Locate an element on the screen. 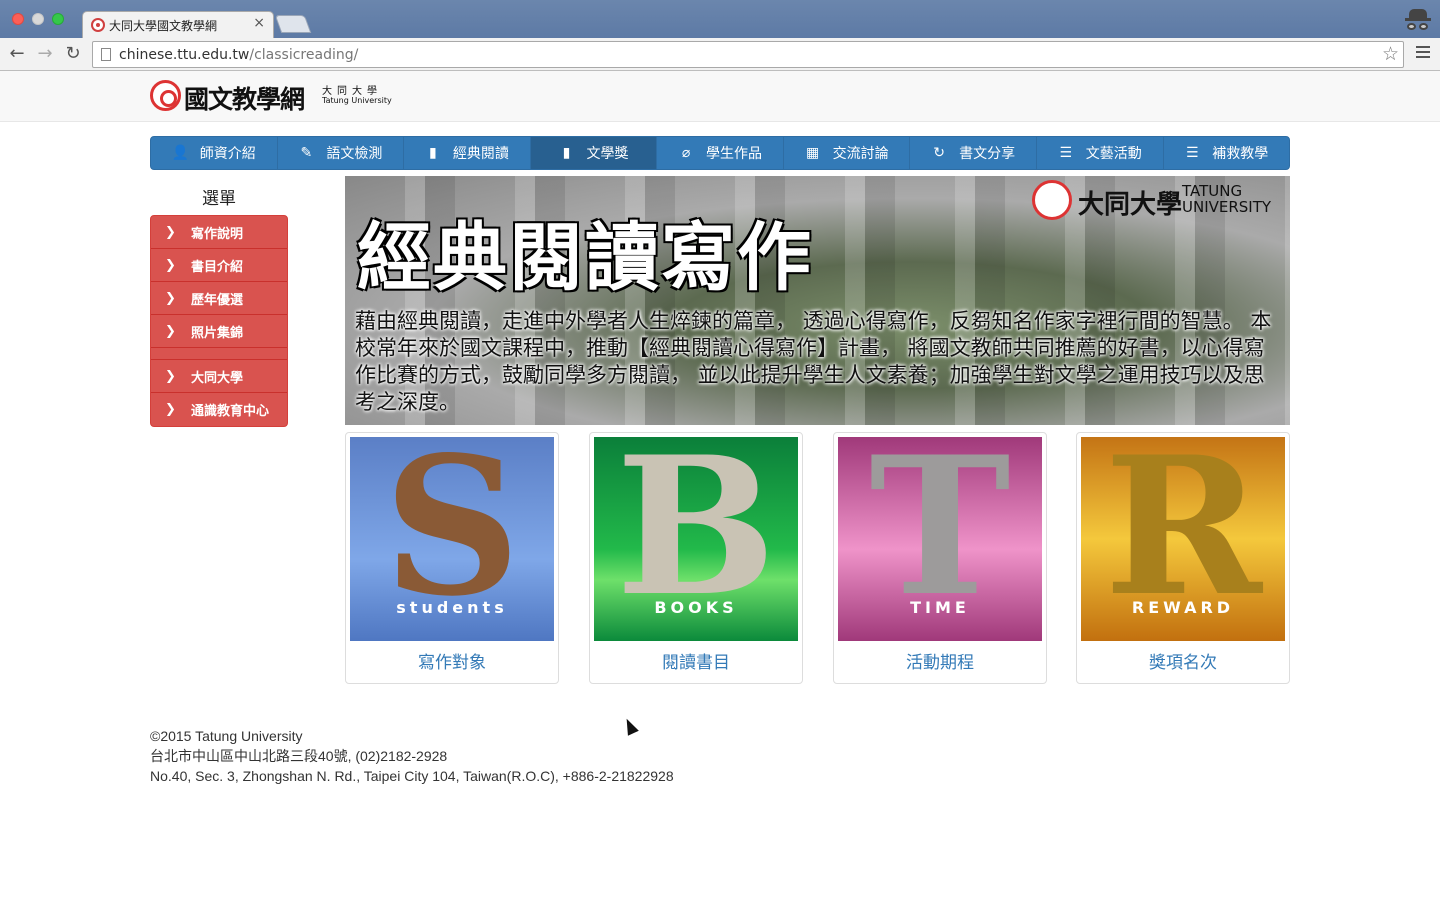  bookmark-star-icon: ☆ is located at coordinates (1390, 54).